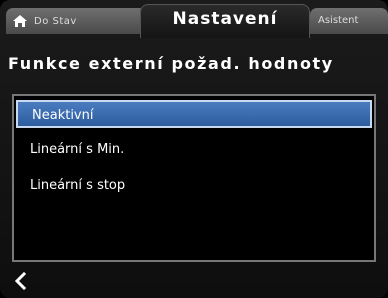 Image resolution: width=388 pixels, height=298 pixels. Describe the element at coordinates (225, 21) in the screenshot. I see `tab-settings: Nastavení` at that location.